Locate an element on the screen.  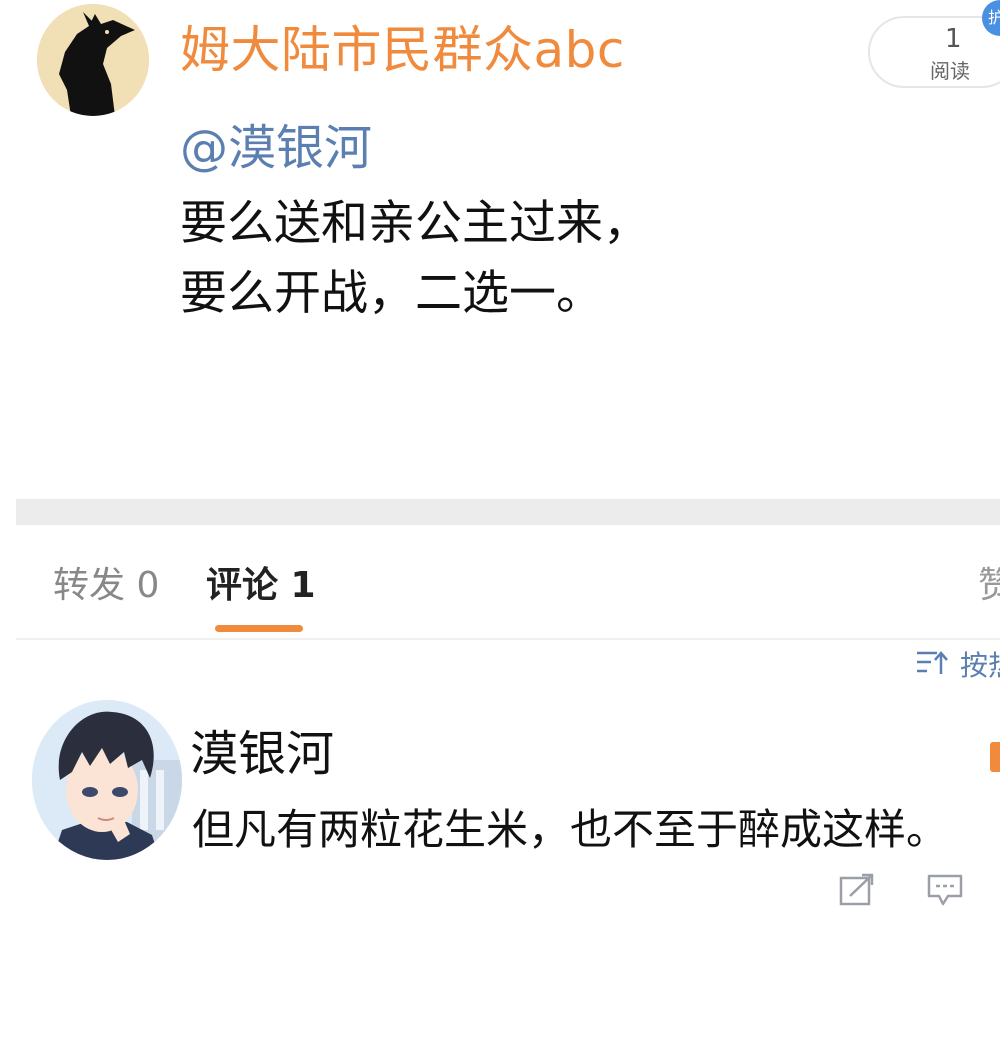
comment-bubble-icon is located at coordinates (945, 890).